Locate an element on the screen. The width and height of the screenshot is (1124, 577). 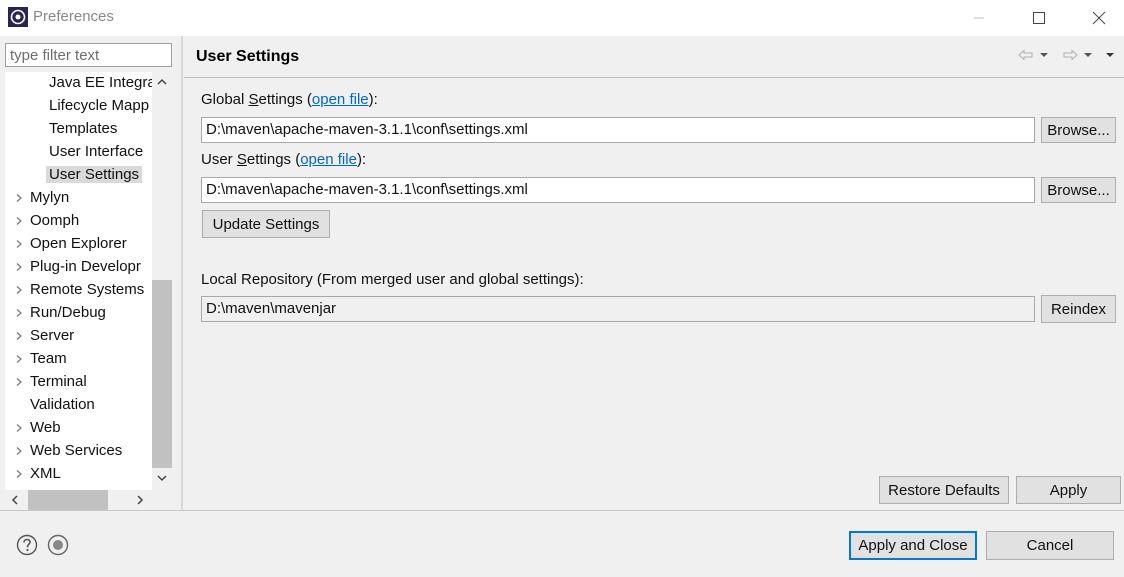
local-repository-field: D:\maven\mavenjar is located at coordinates (618, 309).